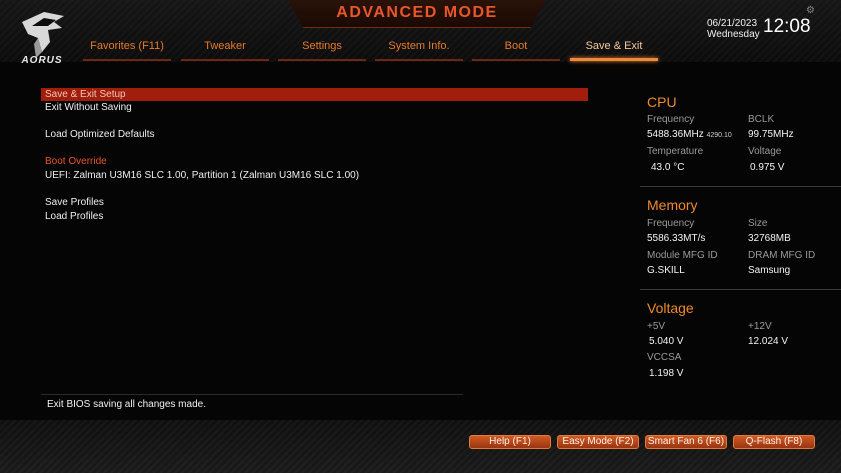 This screenshot has height=473, width=841. I want to click on tab-system-info: System Info., so click(419, 50).